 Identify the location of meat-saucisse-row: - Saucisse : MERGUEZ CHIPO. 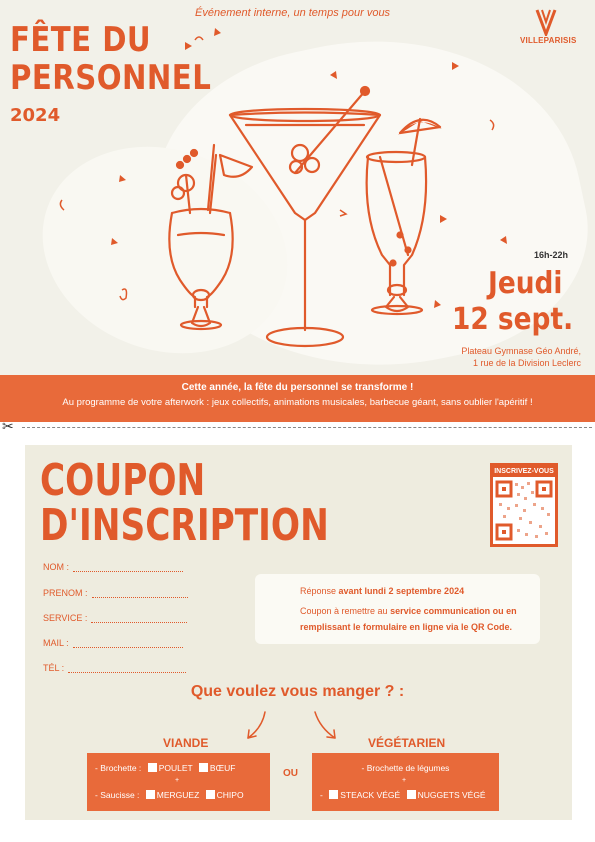
(169, 795).